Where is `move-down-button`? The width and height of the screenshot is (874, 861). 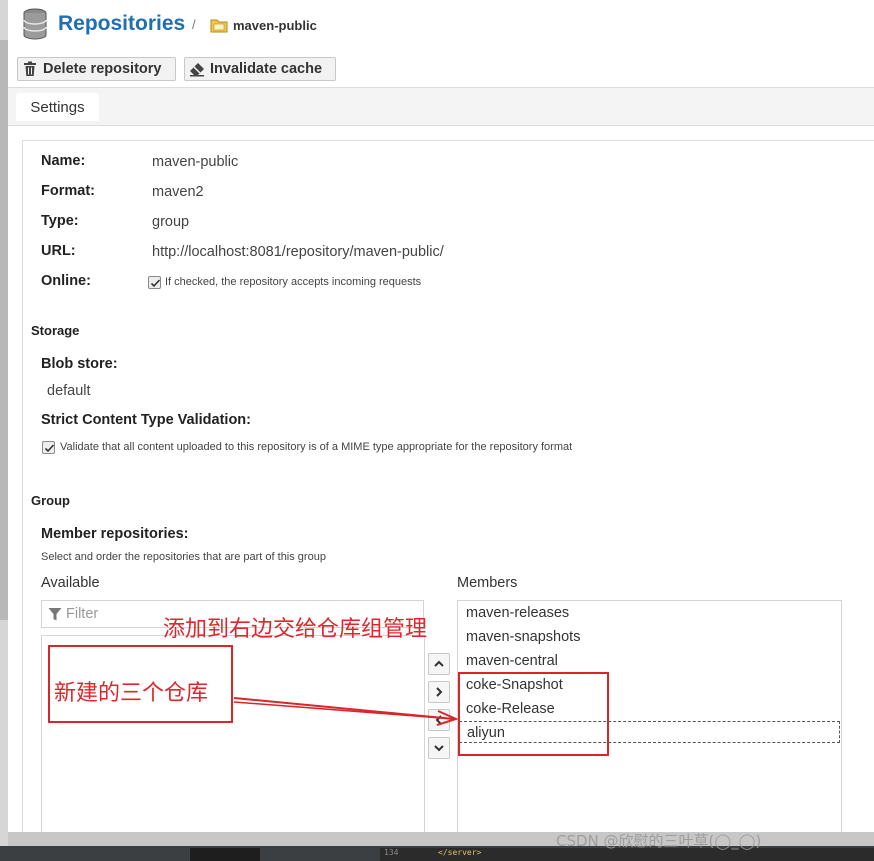
move-down-button is located at coordinates (439, 748).